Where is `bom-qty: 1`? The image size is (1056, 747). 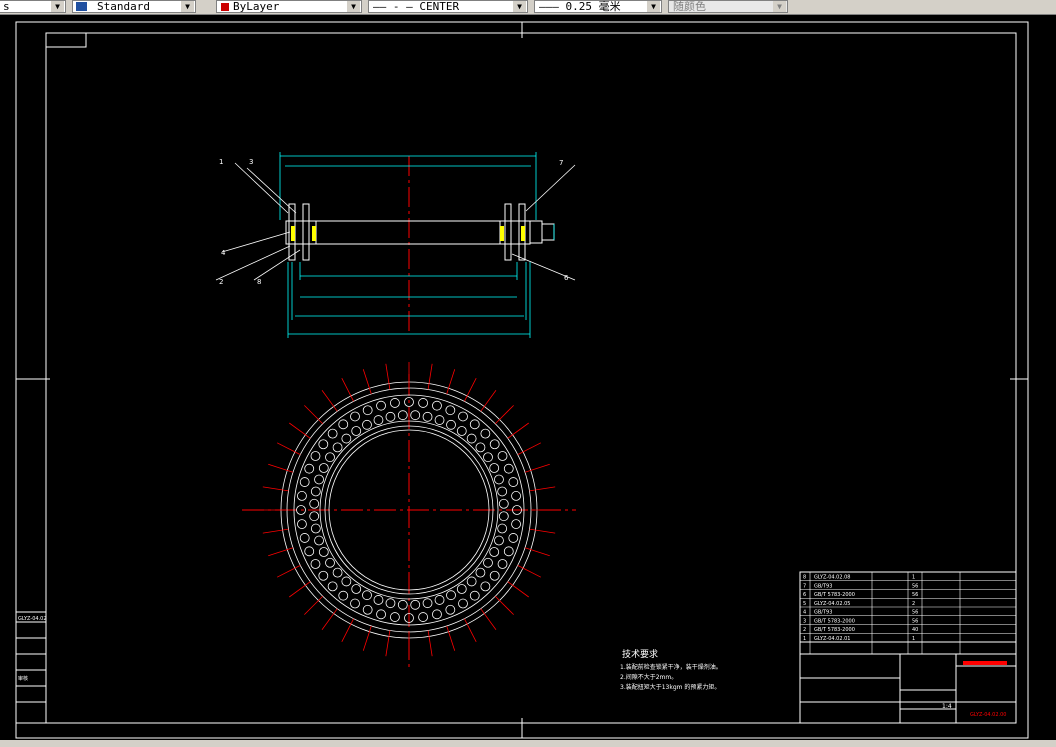 bom-qty: 1 is located at coordinates (913, 578).